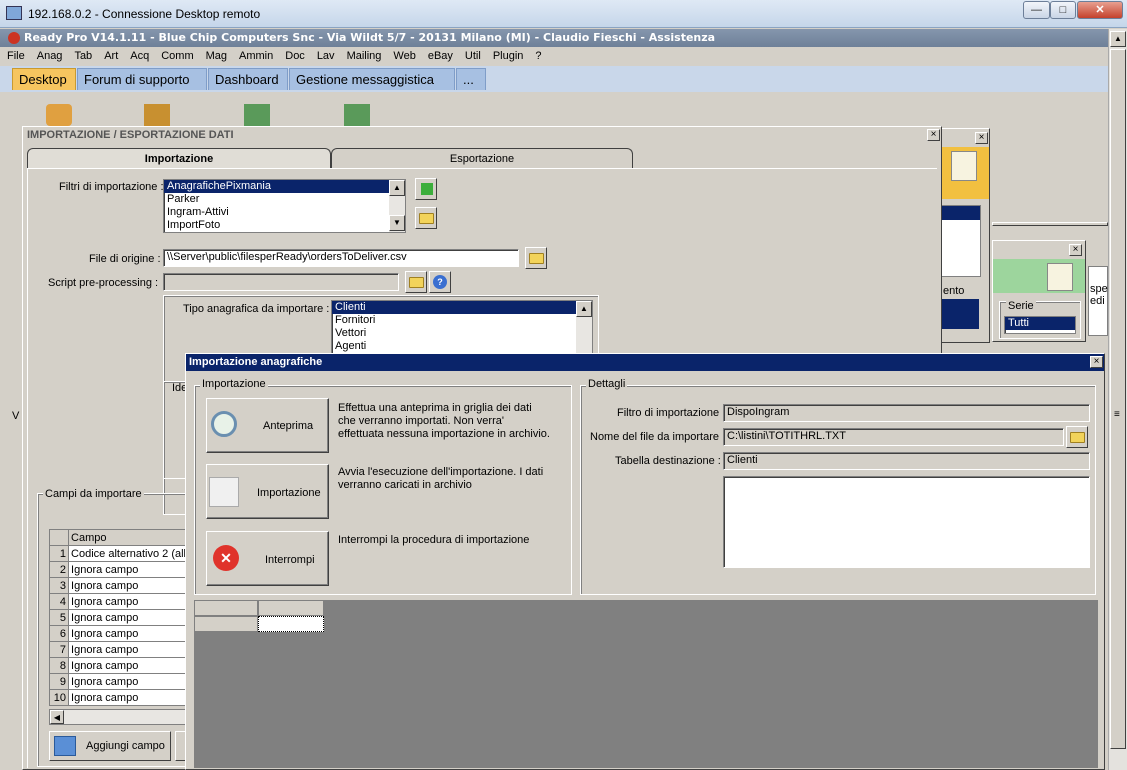  What do you see at coordinates (584, 327) in the screenshot?
I see `tipo-scrollbar: ▲` at bounding box center [584, 327].